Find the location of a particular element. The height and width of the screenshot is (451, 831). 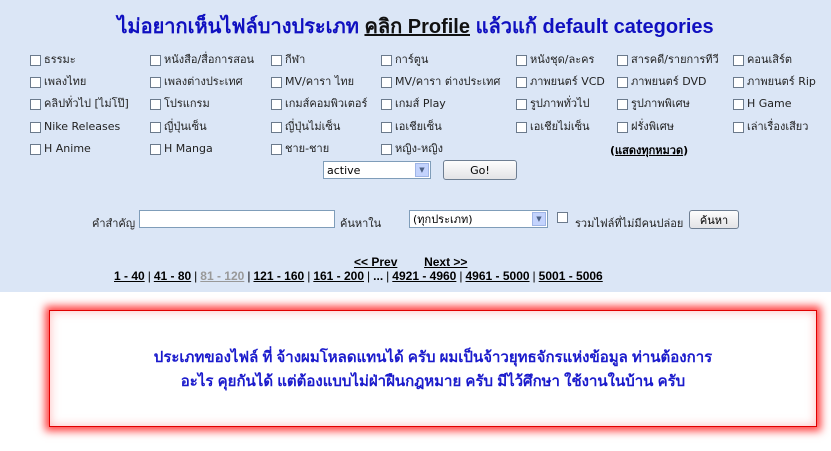

category-label: สารคดี/รายการทีวี is located at coordinates (675, 59).